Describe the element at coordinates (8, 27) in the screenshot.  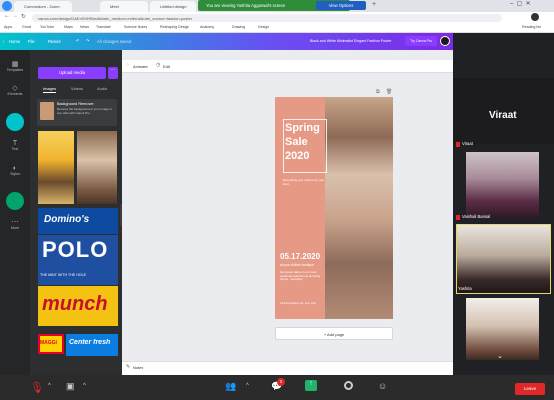
I see `bookmark-item: Apps` at that location.